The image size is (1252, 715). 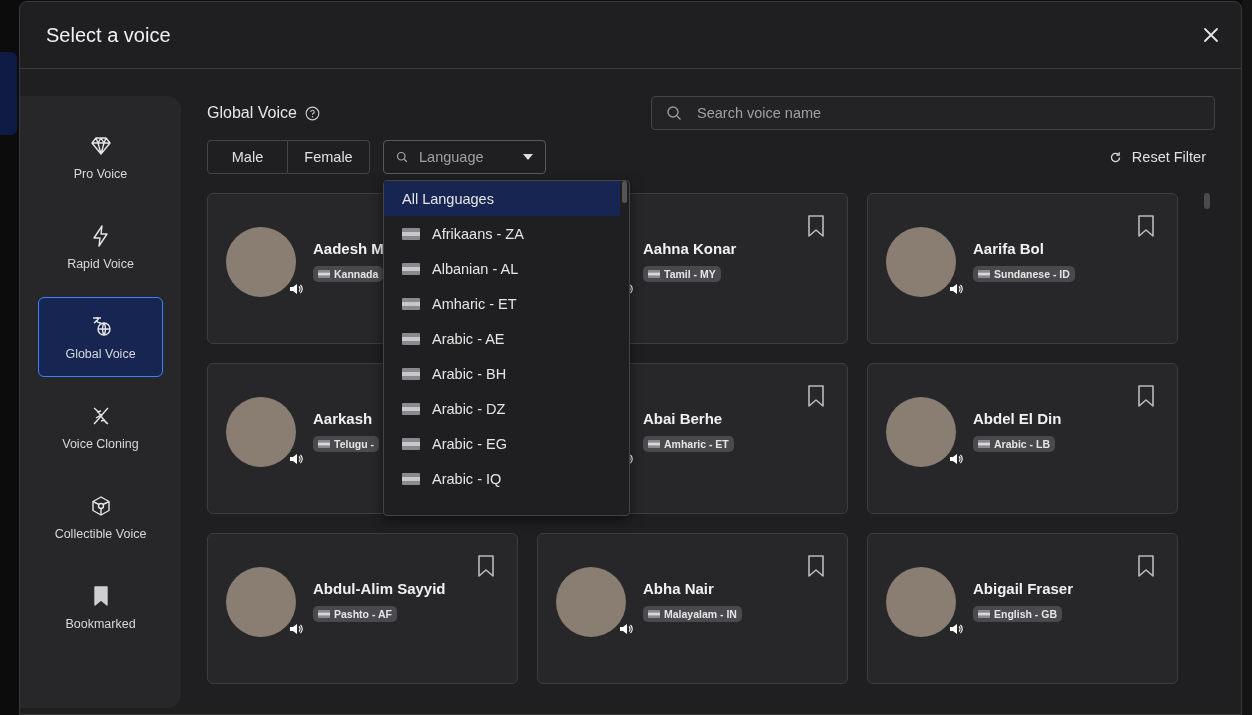 I want to click on language-label: Pashto - AF, so click(x=363, y=614).